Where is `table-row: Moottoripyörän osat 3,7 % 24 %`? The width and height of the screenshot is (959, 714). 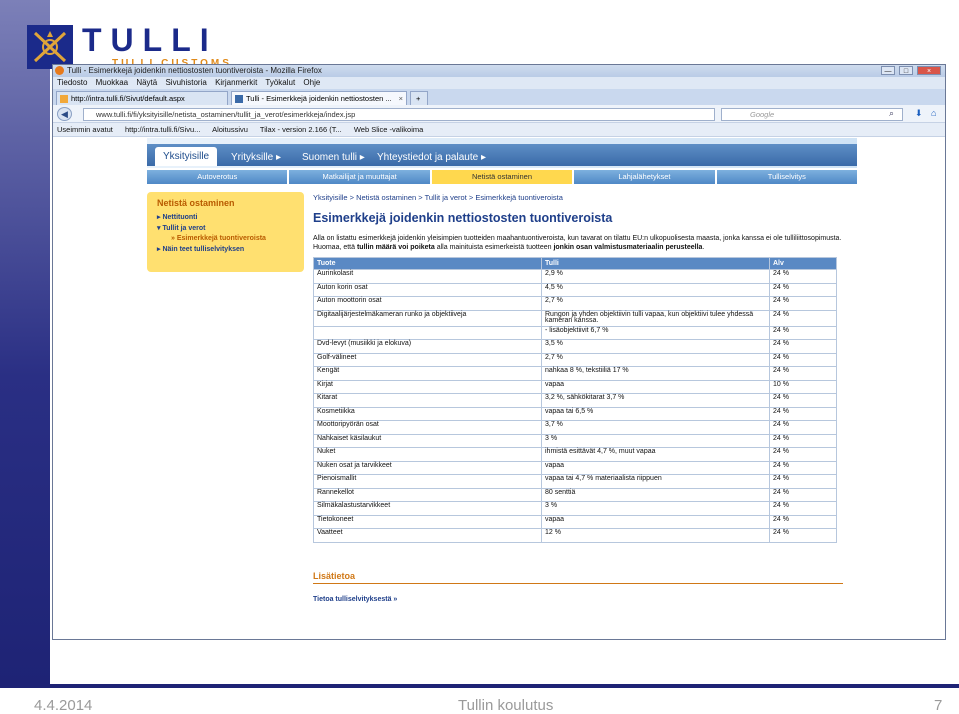 table-row: Moottoripyörän osat 3,7 % 24 % is located at coordinates (575, 427).